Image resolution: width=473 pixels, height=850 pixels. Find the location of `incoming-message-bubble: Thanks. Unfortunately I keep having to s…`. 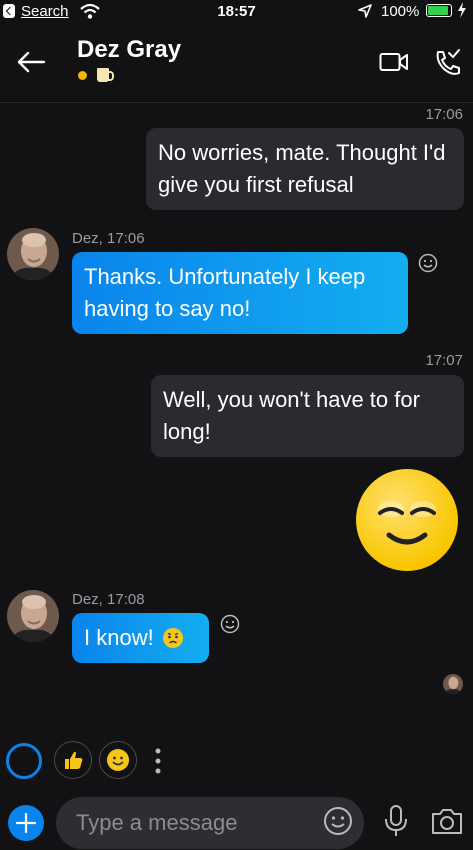

incoming-message-bubble: Thanks. Unfortunately I keep having to s… is located at coordinates (240, 293).